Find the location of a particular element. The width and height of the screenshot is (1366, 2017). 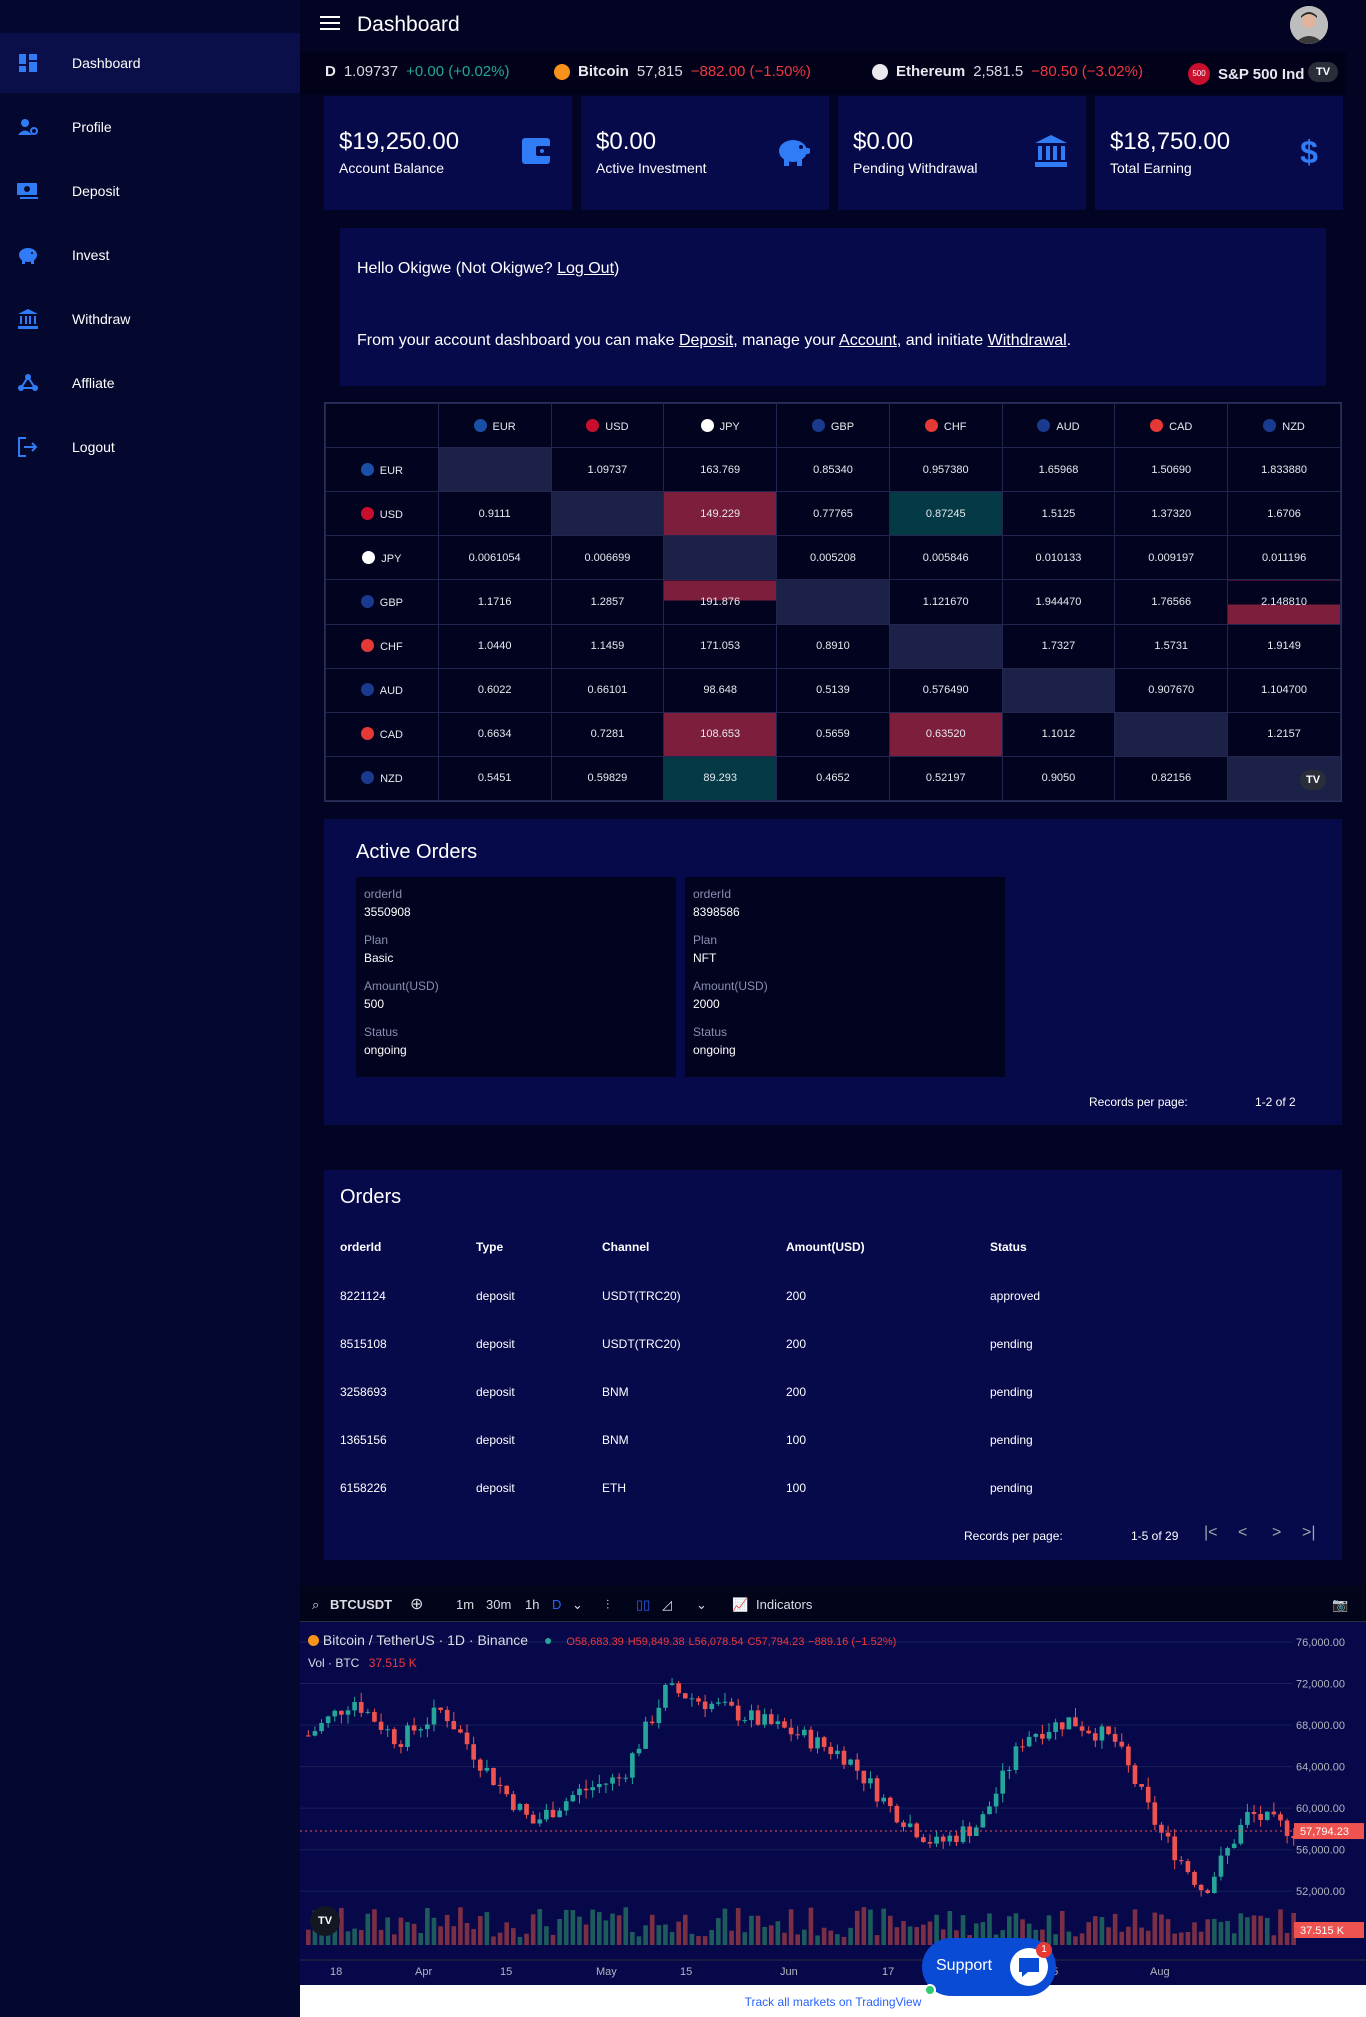

tradingview-footer-link: Track all markets on TradingView is located at coordinates (833, 2002).